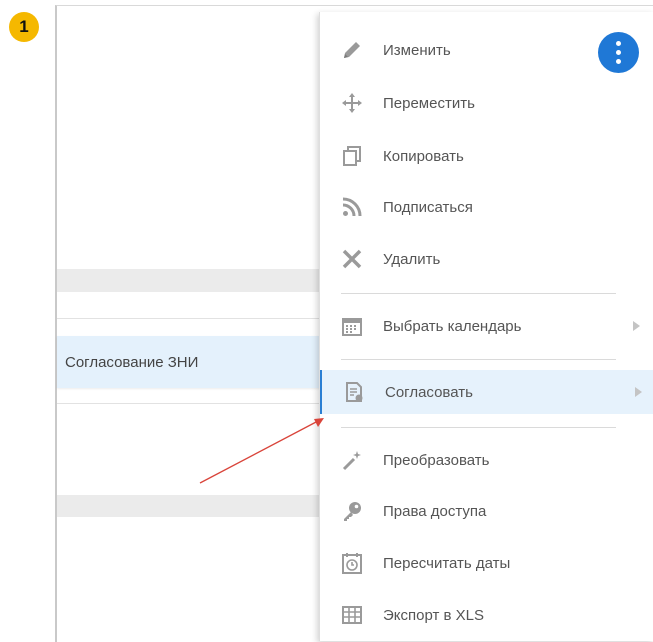 The width and height of the screenshot is (653, 642). Describe the element at coordinates (452, 326) in the screenshot. I see `menu-item-label: Выбрать календарь` at that location.